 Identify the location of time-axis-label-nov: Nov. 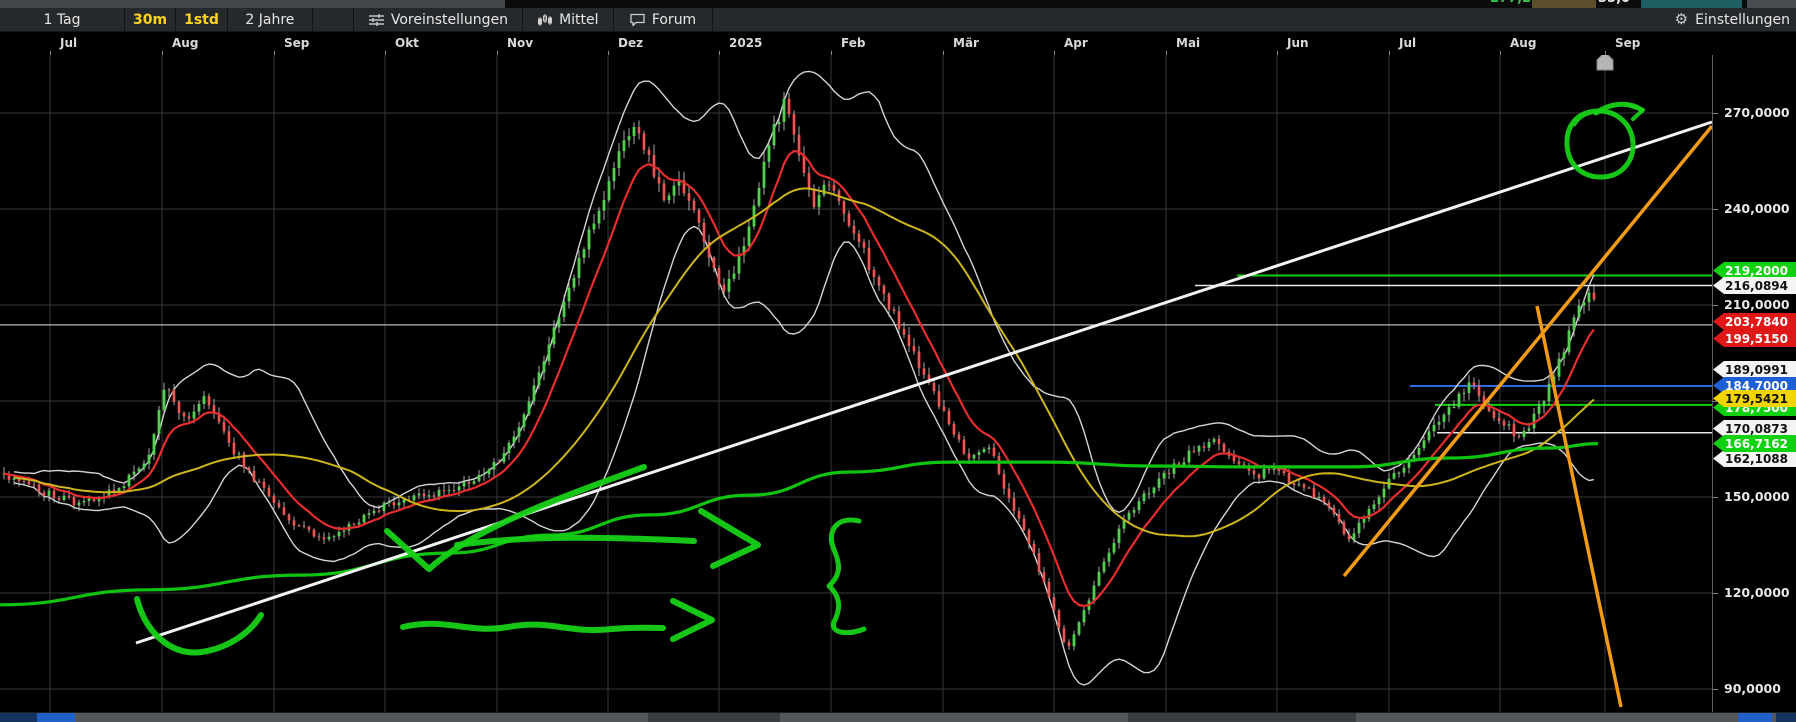
(520, 43).